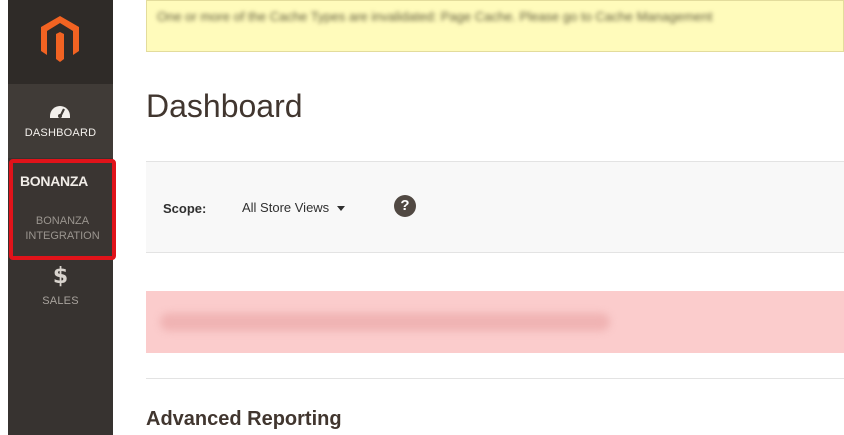 This screenshot has height=435, width=844. What do you see at coordinates (54, 181) in the screenshot?
I see `bonanza-menu-title: BONANZA` at bounding box center [54, 181].